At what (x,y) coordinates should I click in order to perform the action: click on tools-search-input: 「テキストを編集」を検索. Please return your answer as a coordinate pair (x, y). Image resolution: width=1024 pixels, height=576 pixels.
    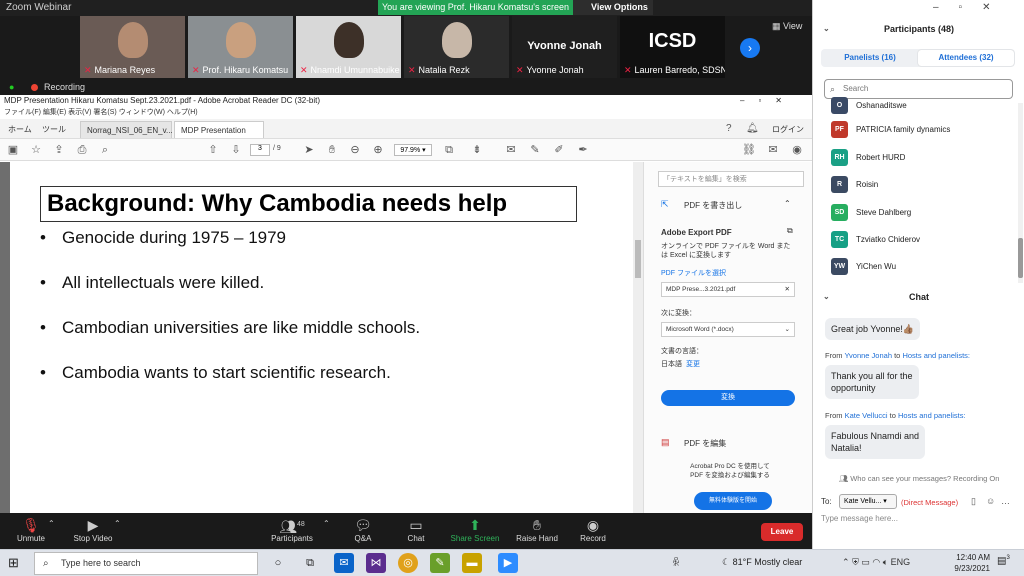
    Looking at the image, I should click on (731, 179).